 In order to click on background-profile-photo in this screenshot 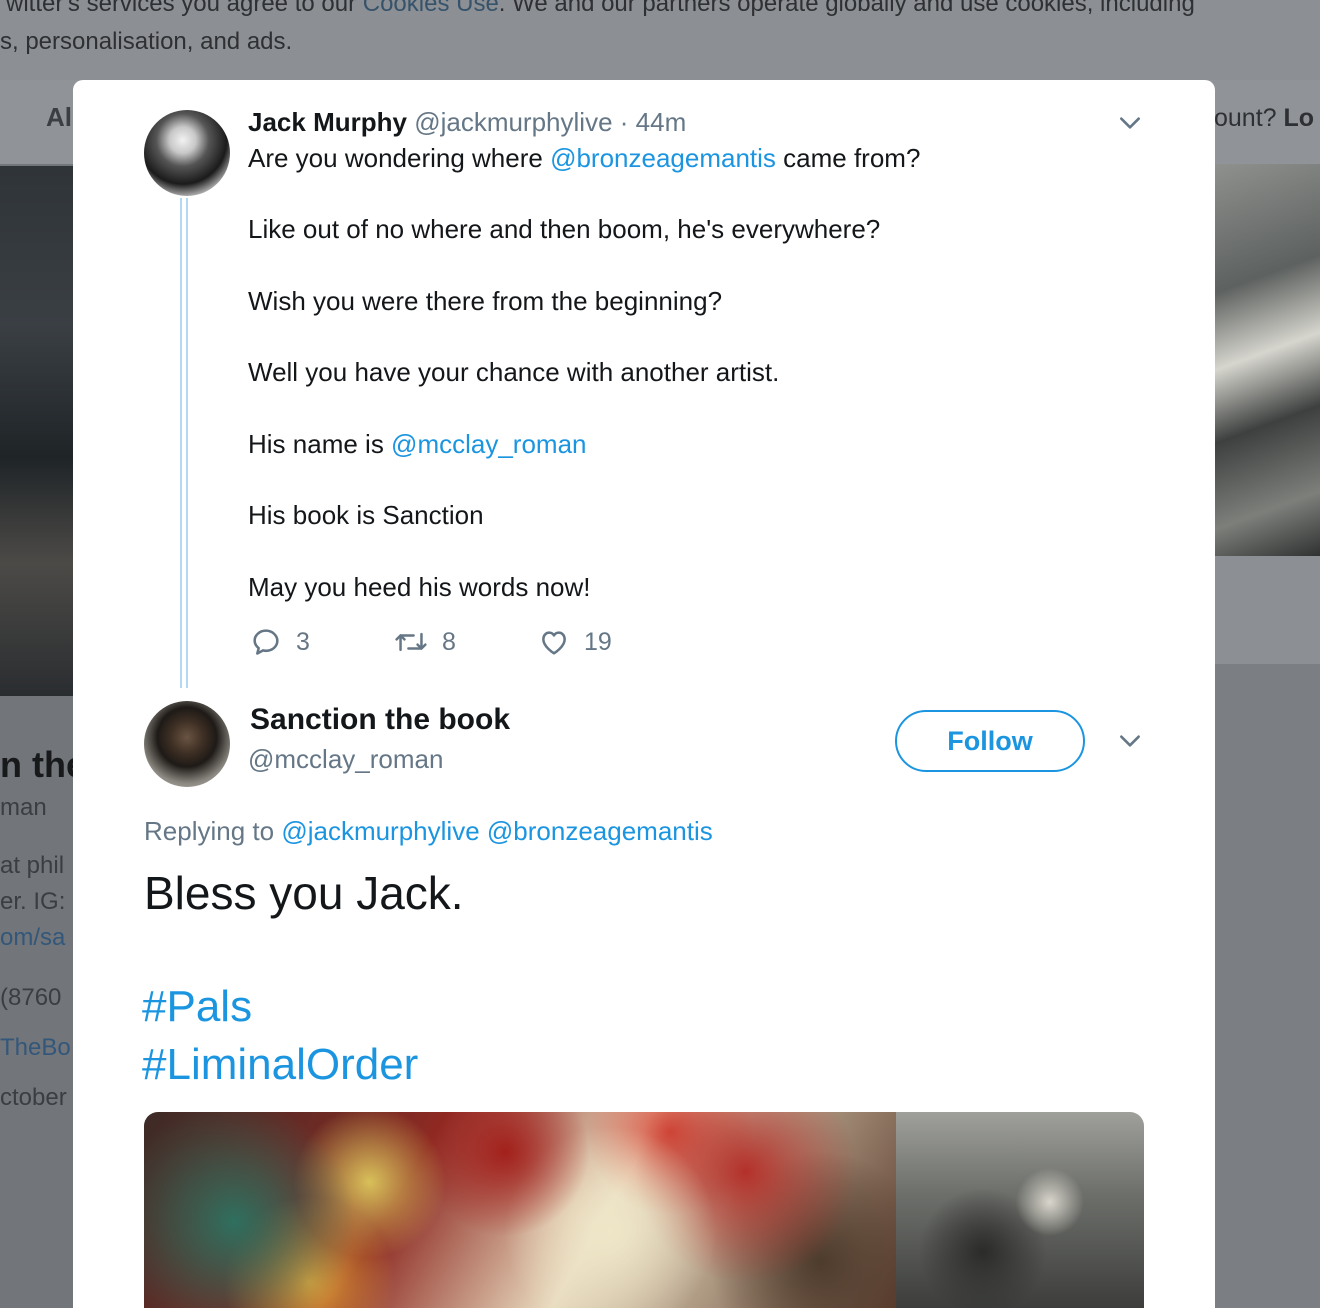, I will do `click(37, 431)`.